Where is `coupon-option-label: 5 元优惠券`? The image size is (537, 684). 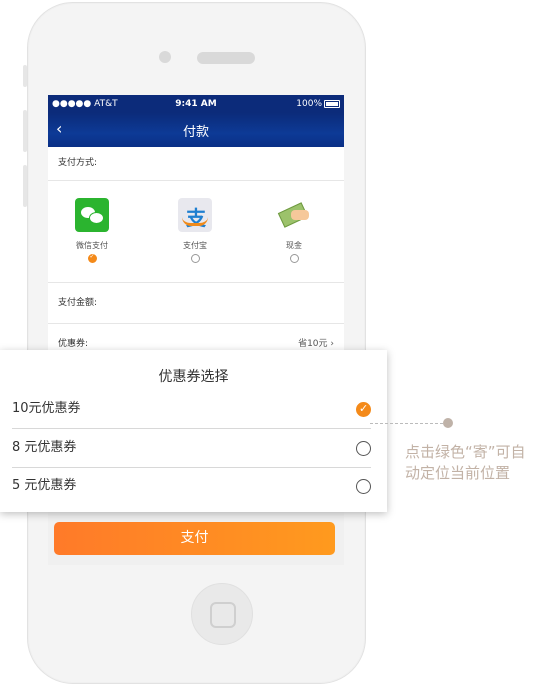 coupon-option-label: 5 元优惠券 is located at coordinates (44, 485).